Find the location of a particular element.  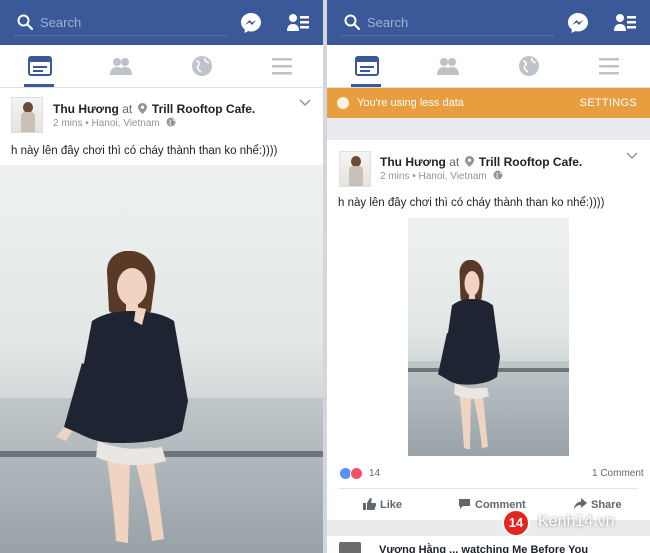

watermark-text: Kenh14.vn is located at coordinates (576, 521).